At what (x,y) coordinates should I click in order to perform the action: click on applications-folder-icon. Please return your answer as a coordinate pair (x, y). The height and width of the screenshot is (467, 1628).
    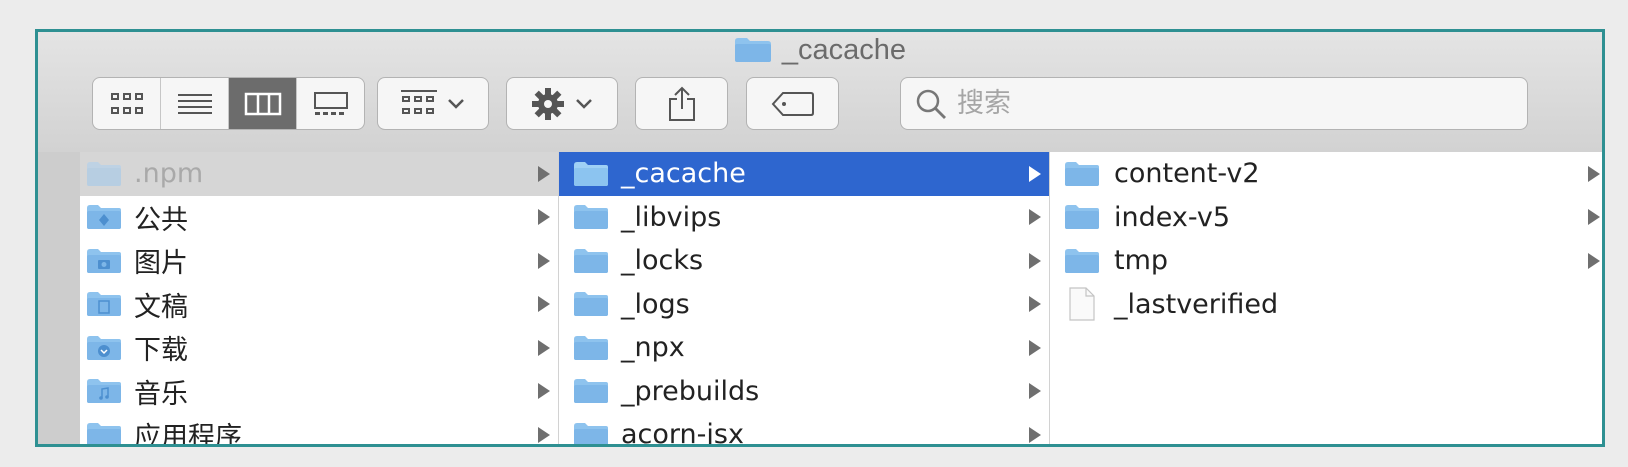
    Looking at the image, I should click on (104, 433).